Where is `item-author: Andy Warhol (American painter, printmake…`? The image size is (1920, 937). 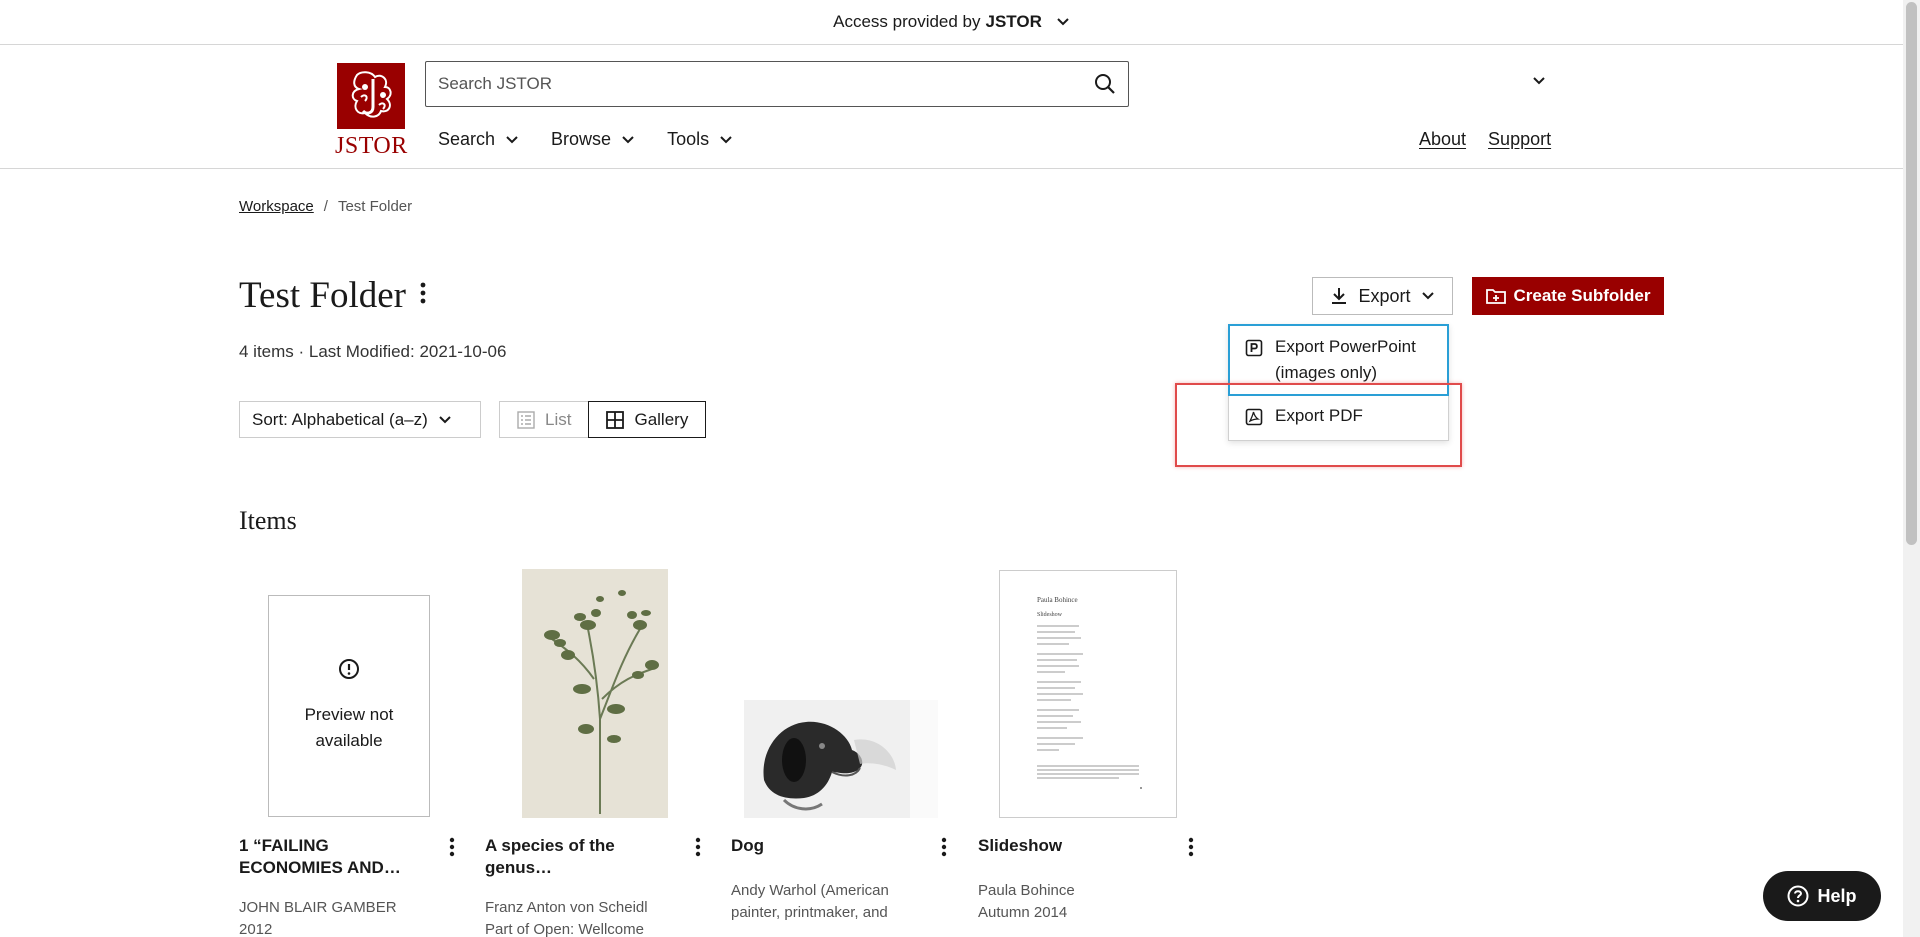
item-author: Andy Warhol (American painter, printmake… is located at coordinates (810, 901).